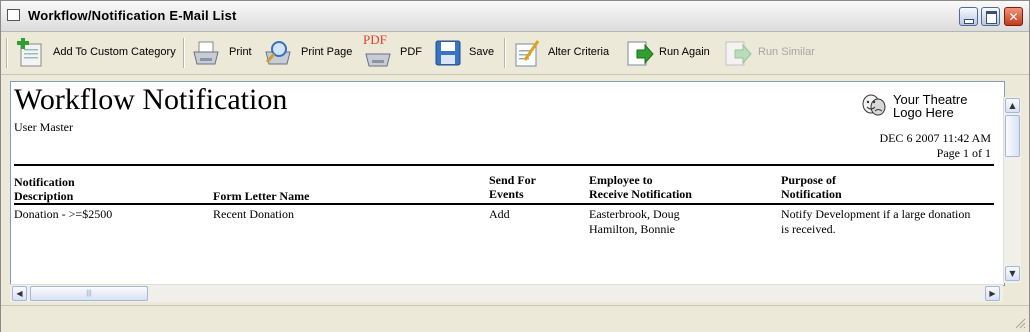 This screenshot has width=1030, height=332. What do you see at coordinates (465, 53) in the screenshot?
I see `save-button: Save` at bounding box center [465, 53].